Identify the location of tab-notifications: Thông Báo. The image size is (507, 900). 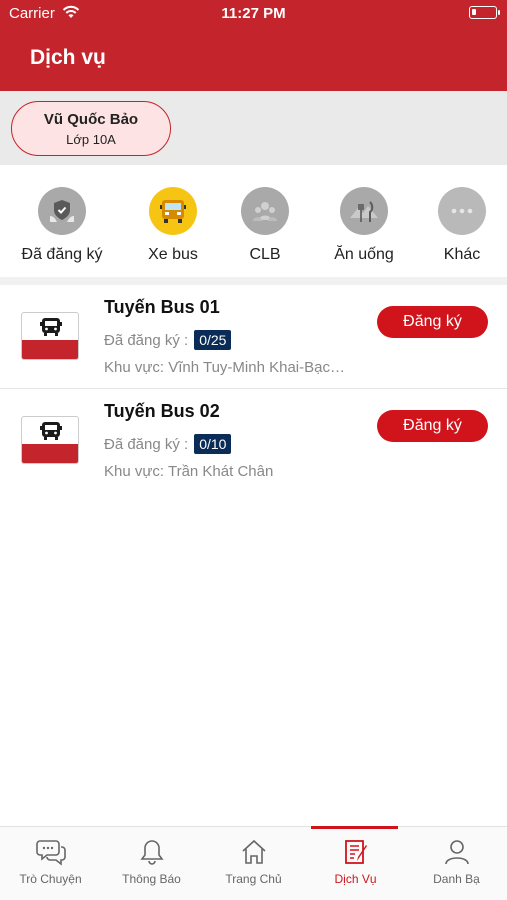
(151, 863).